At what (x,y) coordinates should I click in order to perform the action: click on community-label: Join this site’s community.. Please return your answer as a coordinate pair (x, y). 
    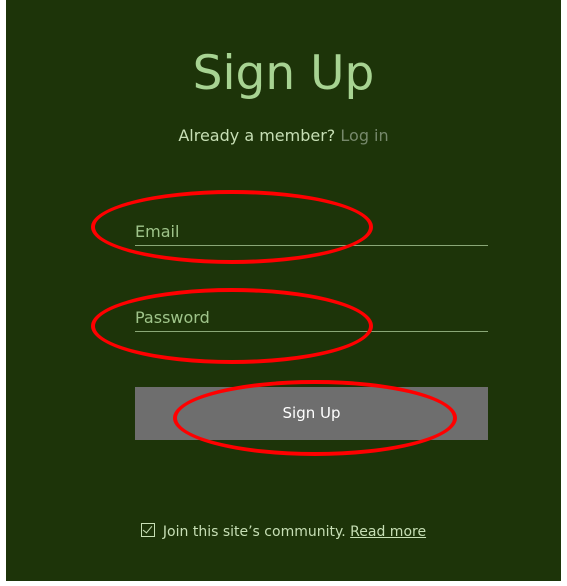
    Looking at the image, I should click on (254, 532).